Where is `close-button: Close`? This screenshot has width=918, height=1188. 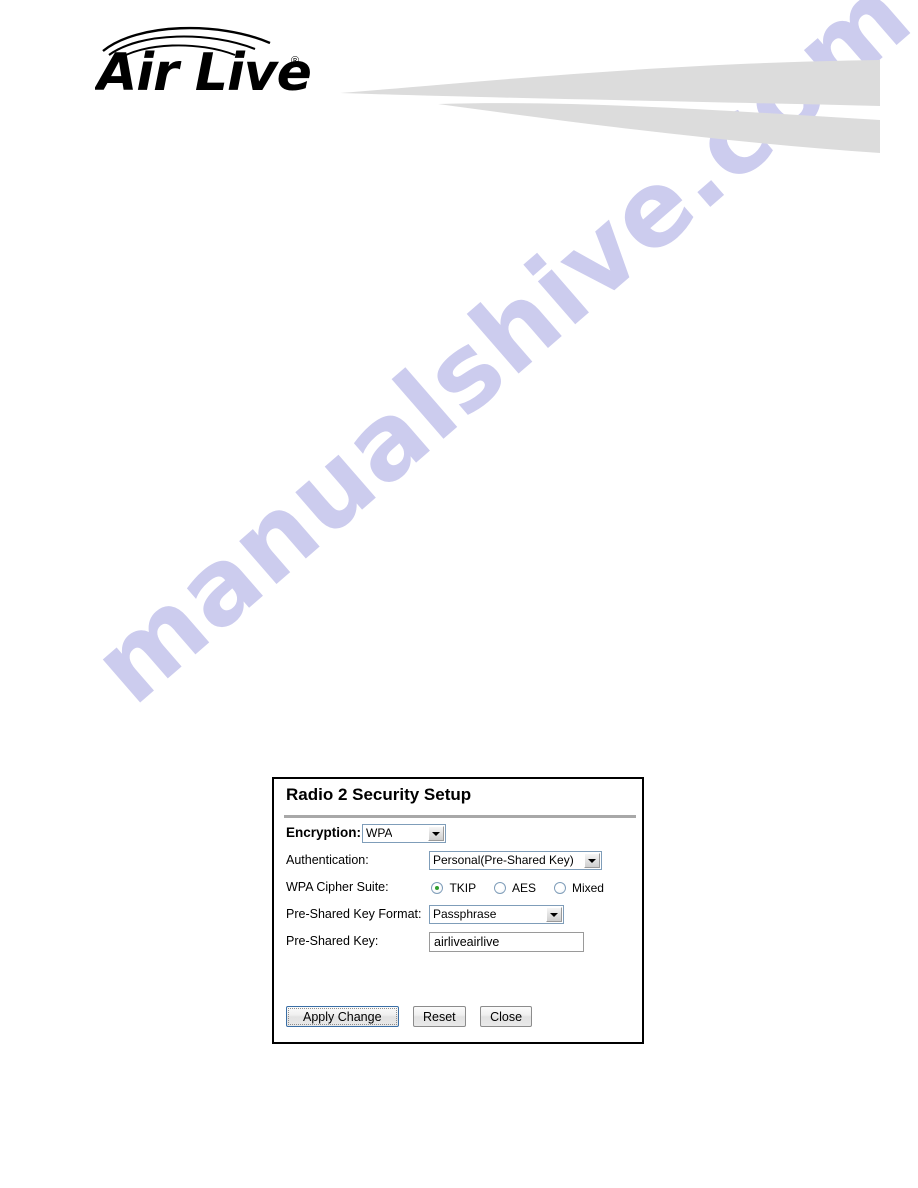
close-button: Close is located at coordinates (506, 1016).